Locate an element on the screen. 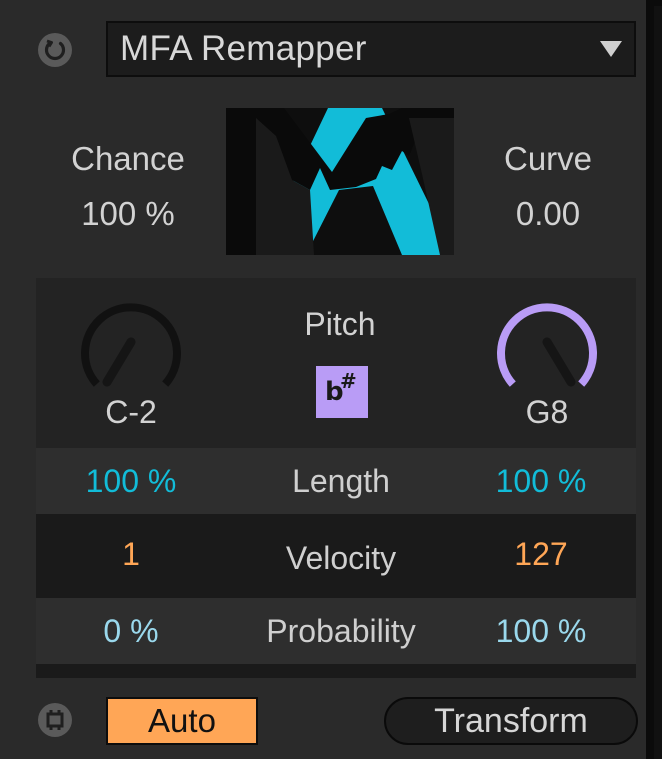  probability-max-value: 100 % is located at coordinates (541, 631).